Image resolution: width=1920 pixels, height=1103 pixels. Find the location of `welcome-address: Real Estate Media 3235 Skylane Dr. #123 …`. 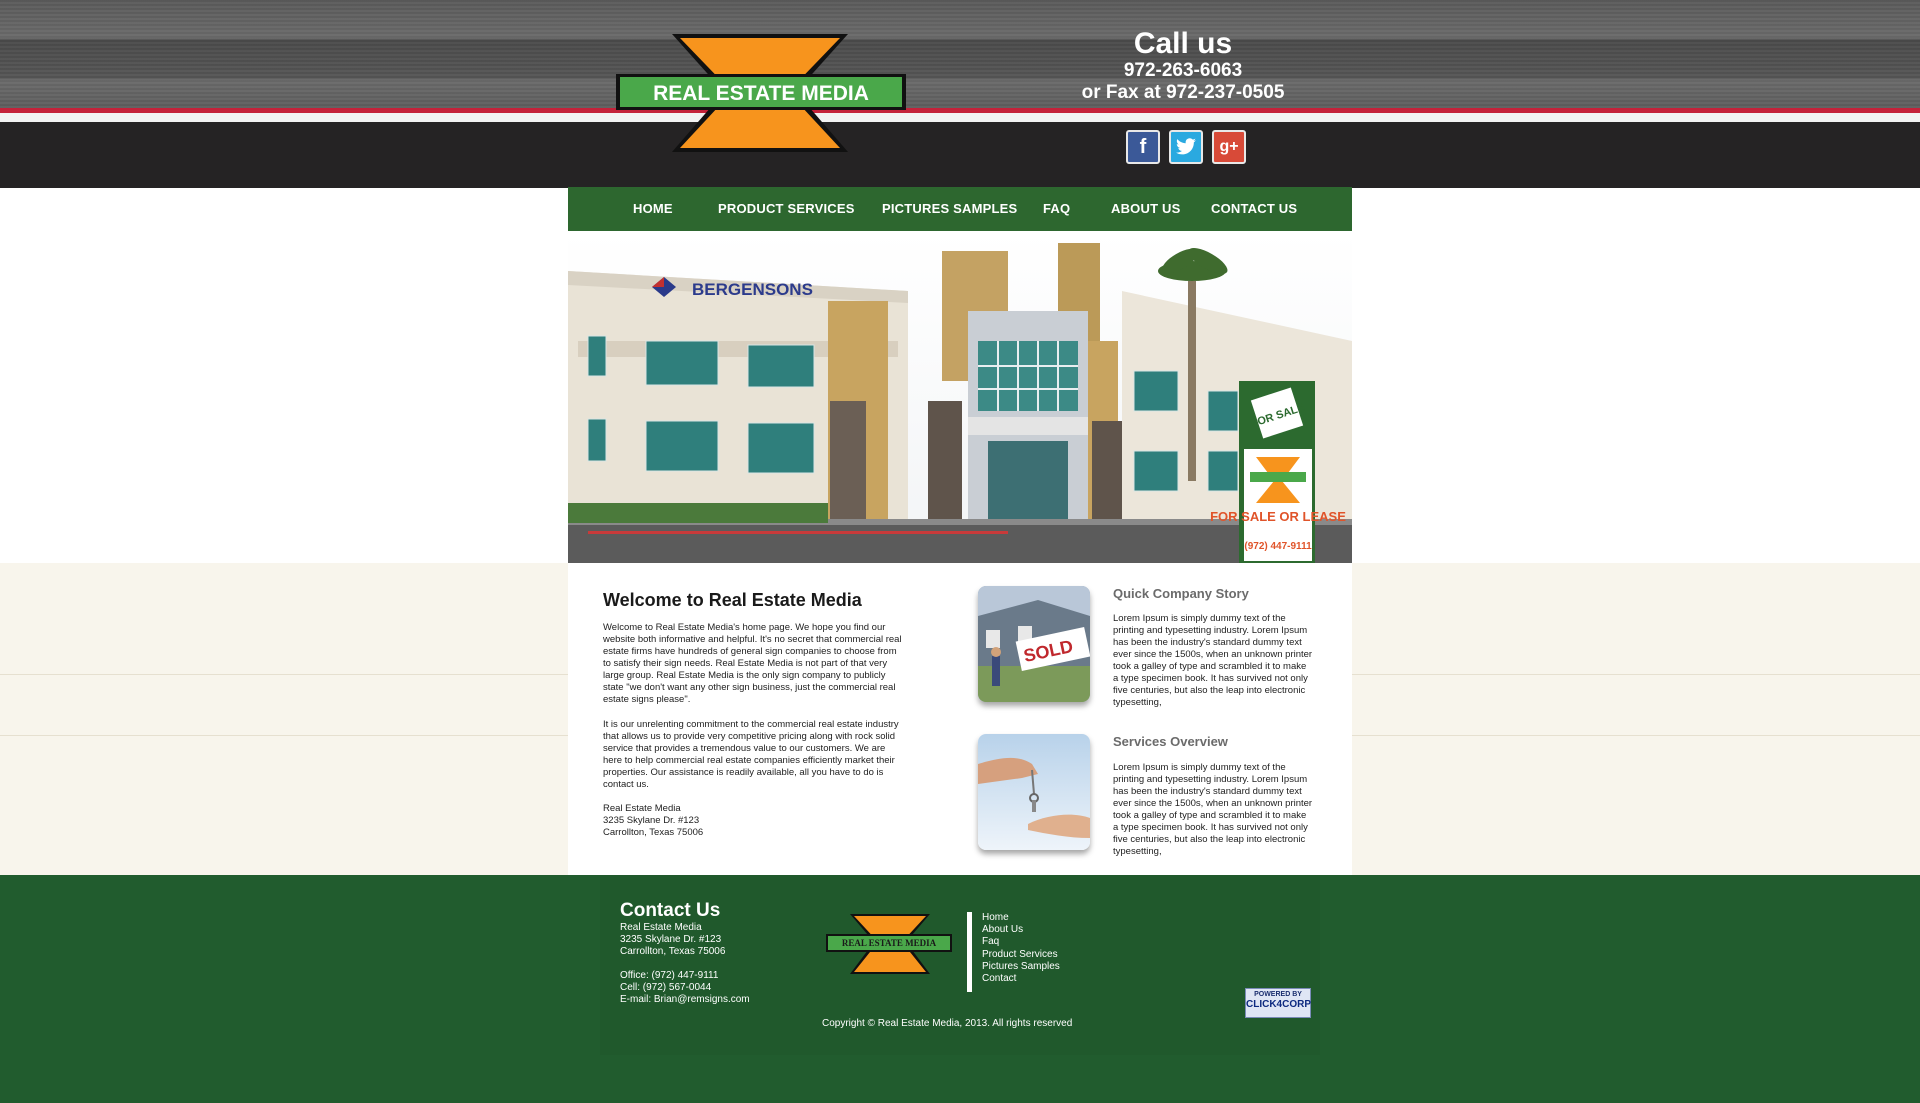

welcome-address: Real Estate Media 3235 Skylane Dr. #123 … is located at coordinates (653, 821).